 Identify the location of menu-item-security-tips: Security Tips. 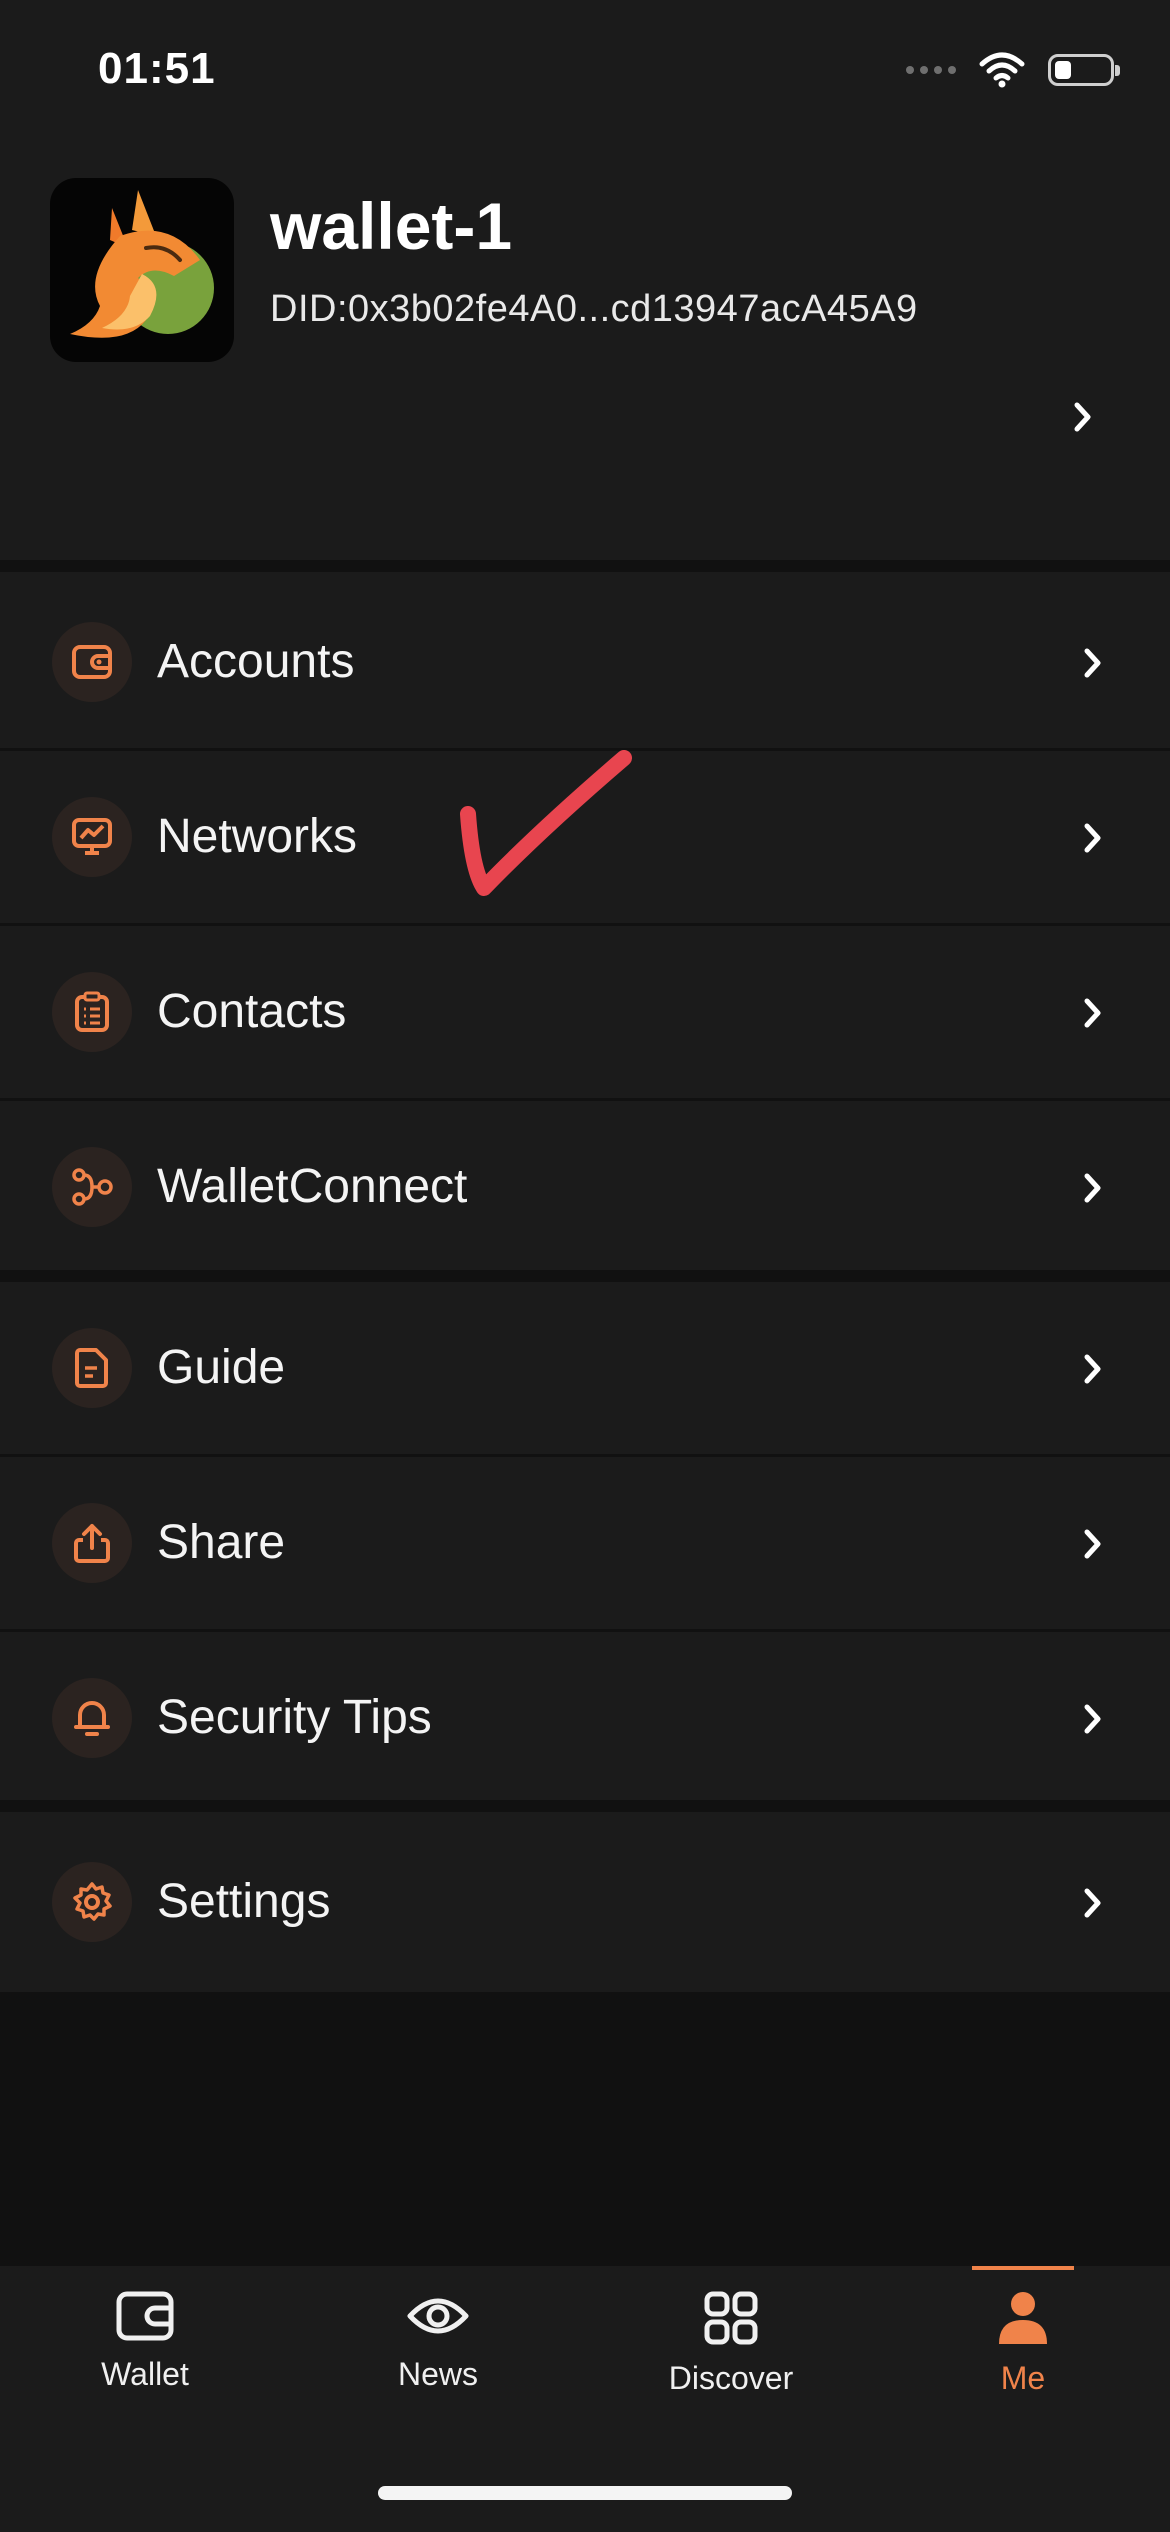
(585, 1716).